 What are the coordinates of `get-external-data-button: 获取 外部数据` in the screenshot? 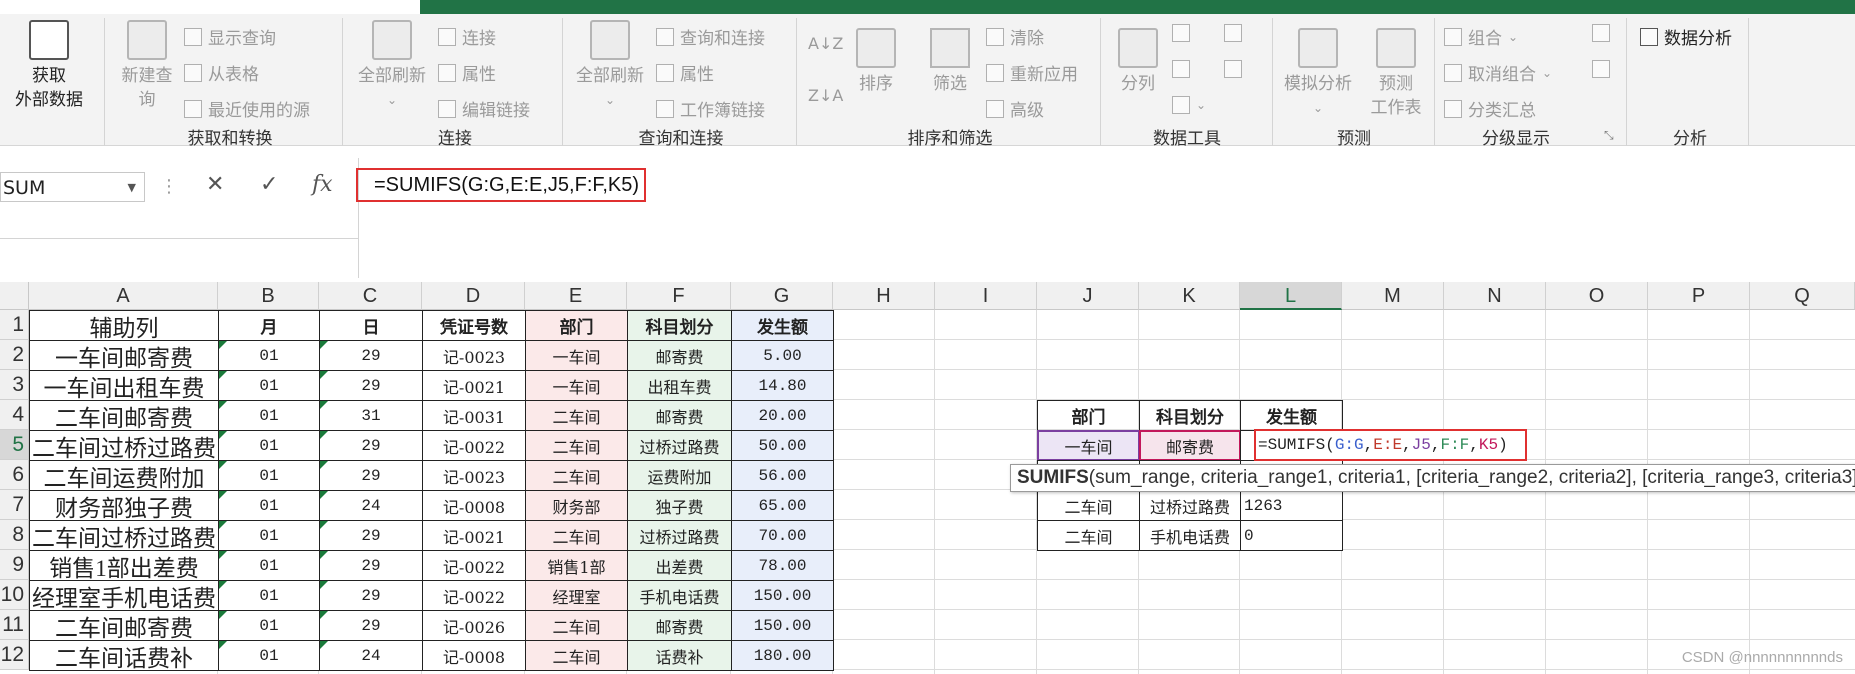 It's located at (49, 66).